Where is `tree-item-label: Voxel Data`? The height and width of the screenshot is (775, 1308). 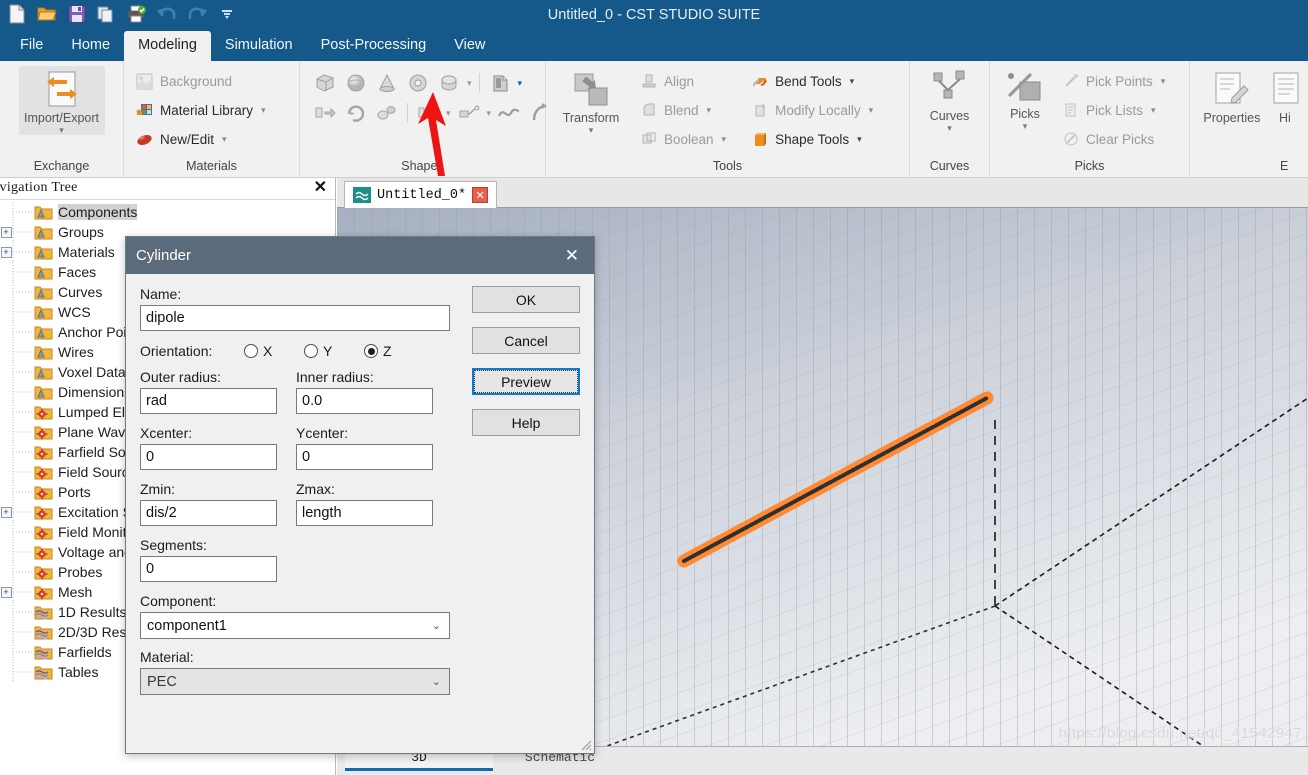 tree-item-label: Voxel Data is located at coordinates (92, 372).